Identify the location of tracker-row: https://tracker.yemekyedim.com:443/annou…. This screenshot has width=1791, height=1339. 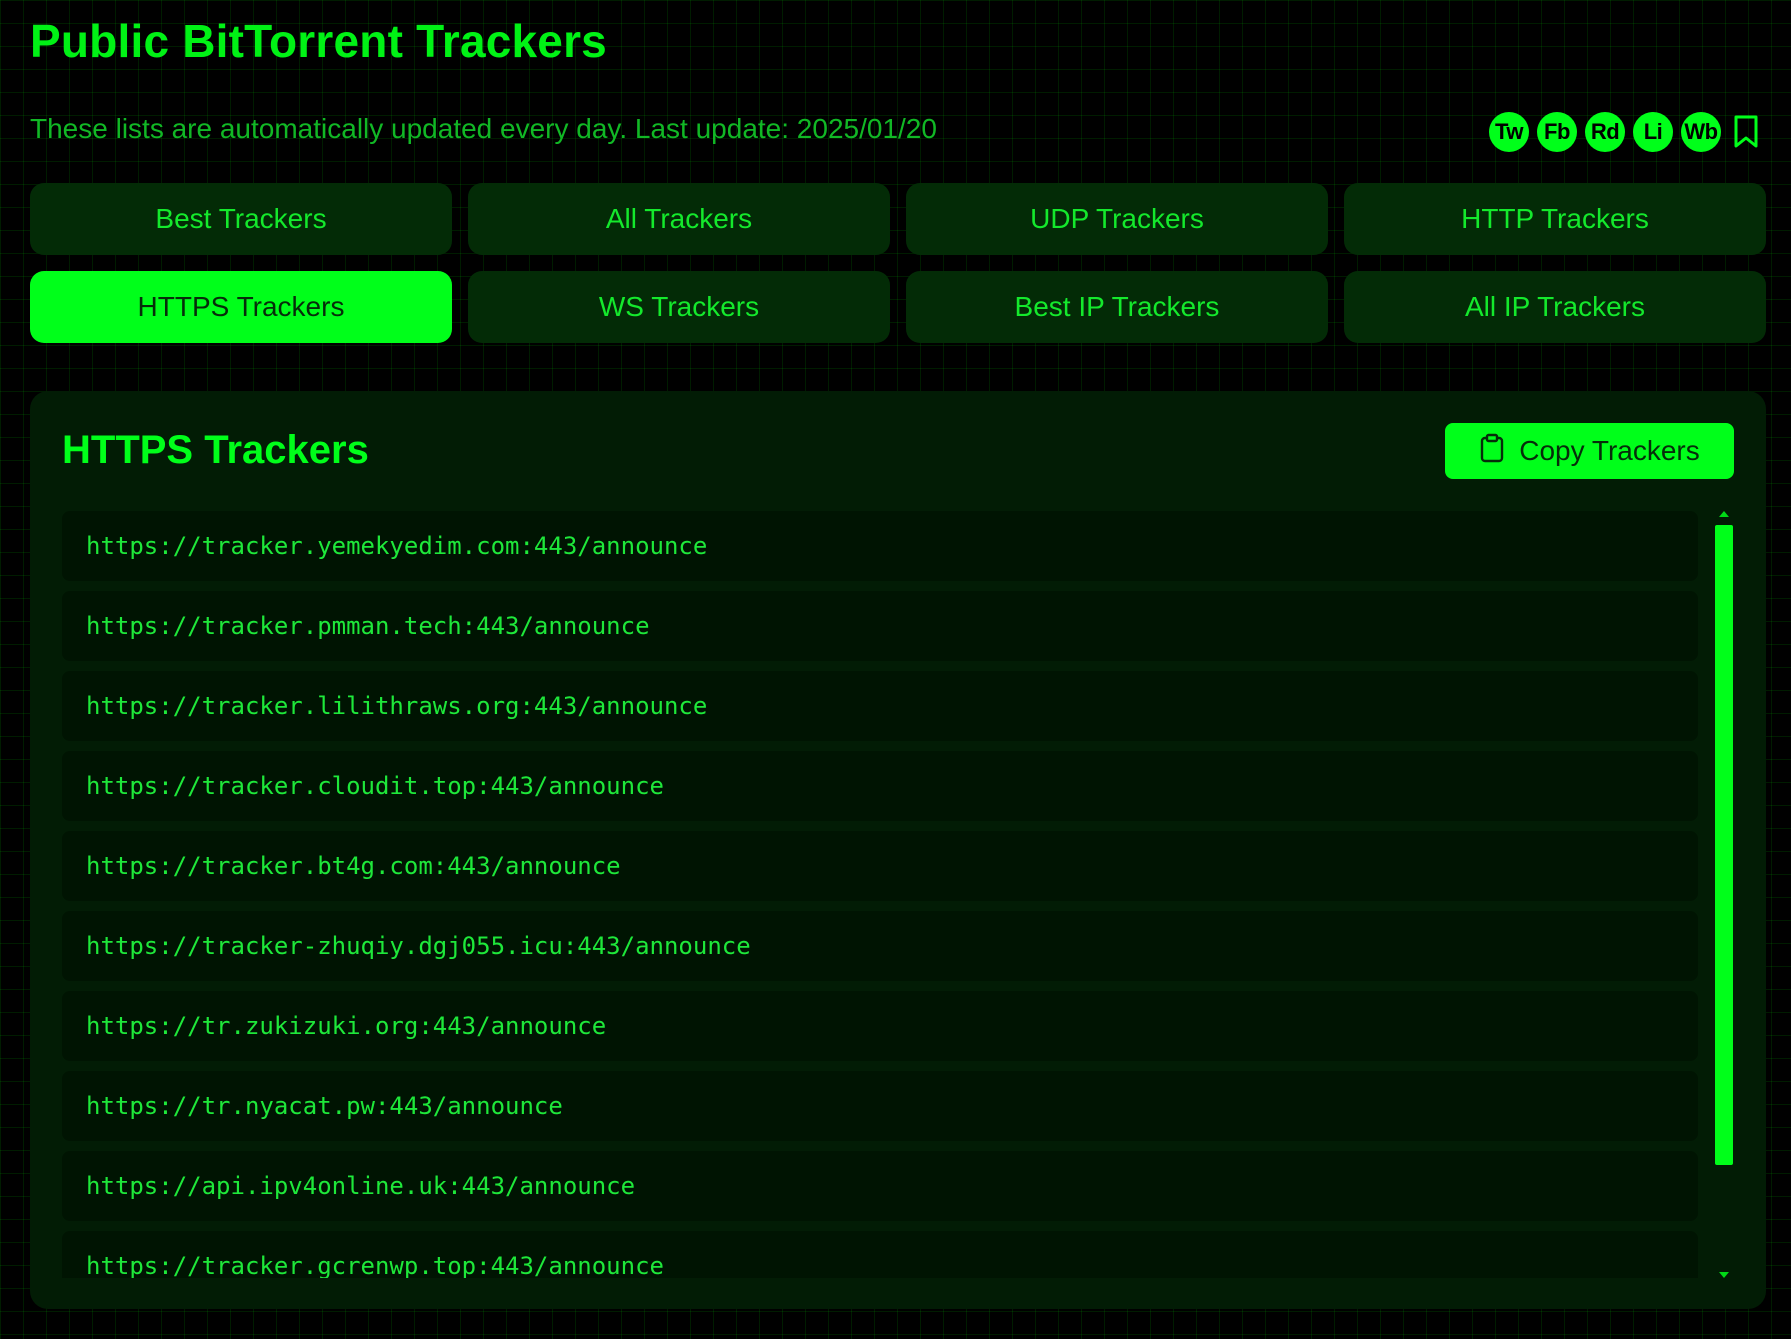
(880, 546).